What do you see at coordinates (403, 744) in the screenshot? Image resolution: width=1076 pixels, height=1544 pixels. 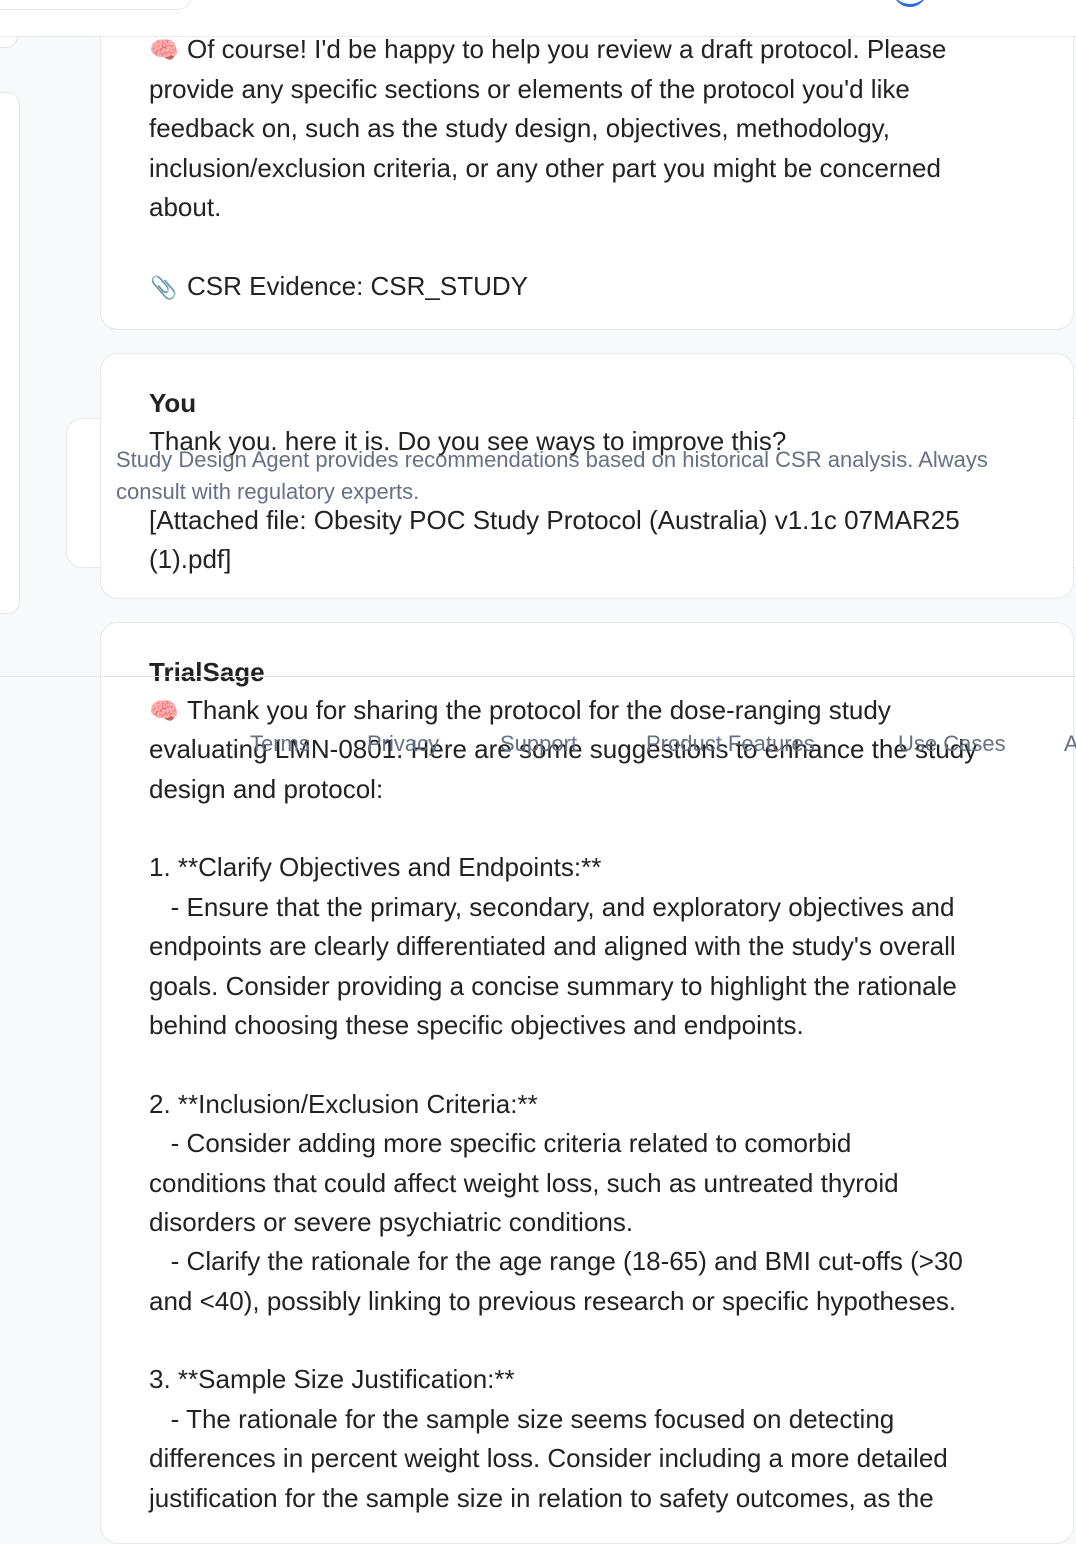 I see `footer-link-privacy: Privacy` at bounding box center [403, 744].